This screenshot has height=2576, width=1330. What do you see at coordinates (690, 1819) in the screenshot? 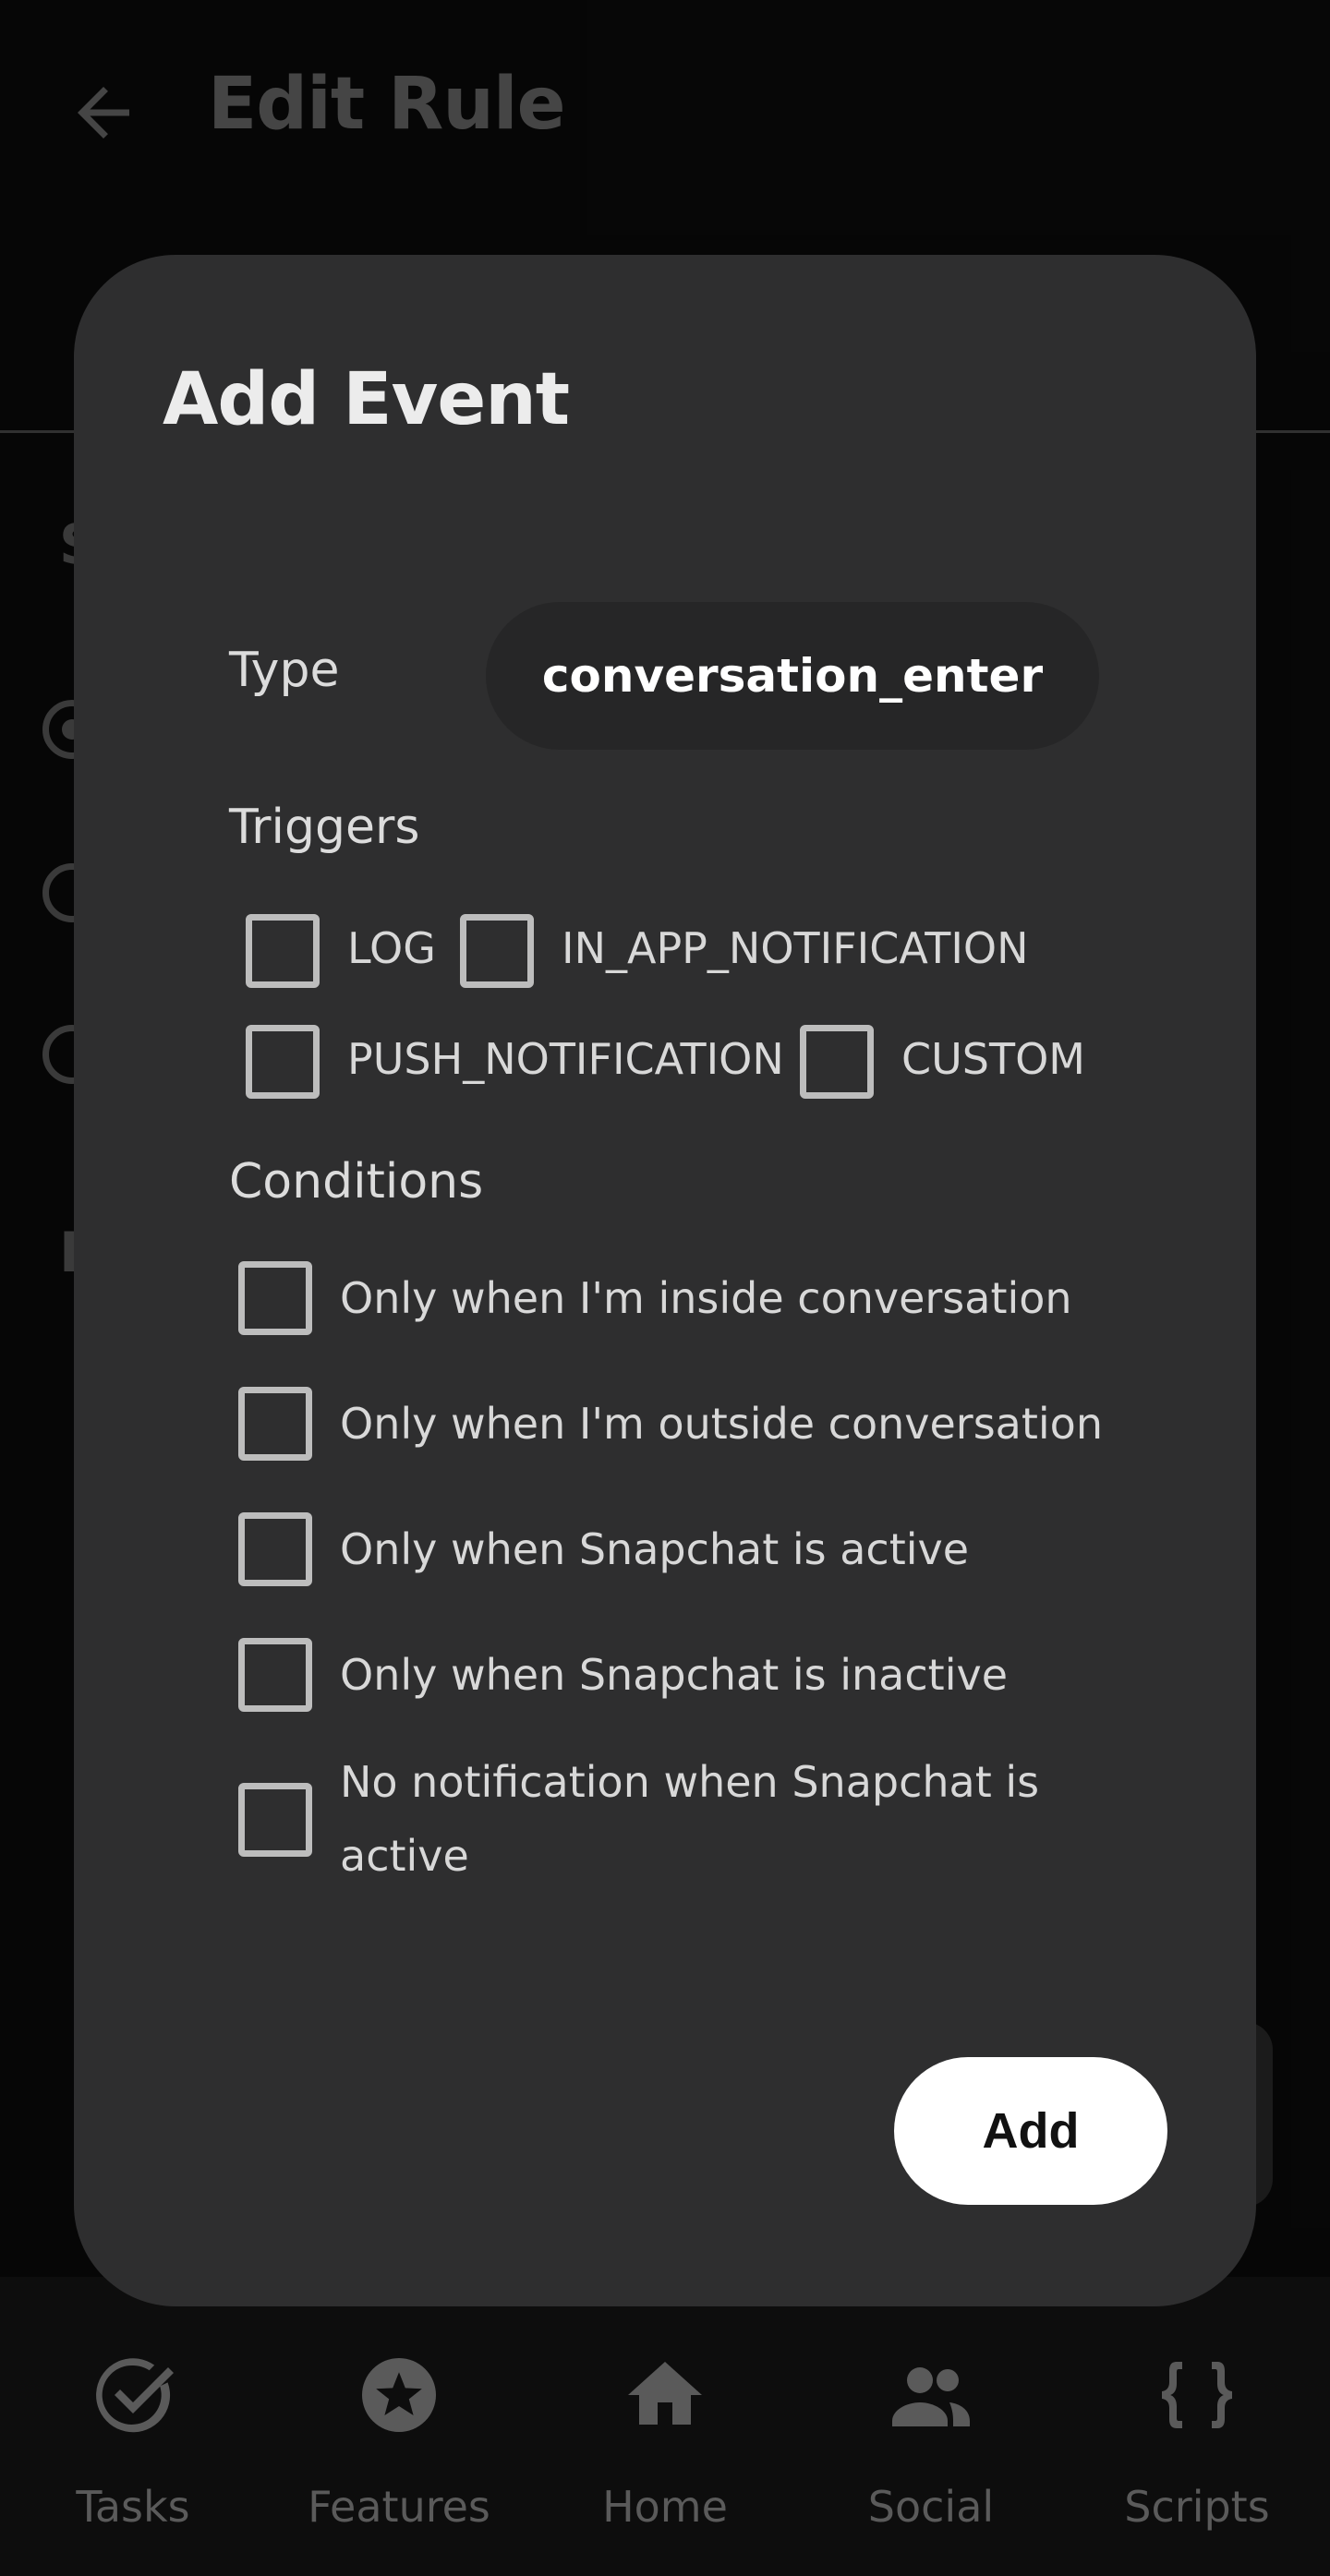
I see `condition-label: No notification when Snapchat is active` at bounding box center [690, 1819].